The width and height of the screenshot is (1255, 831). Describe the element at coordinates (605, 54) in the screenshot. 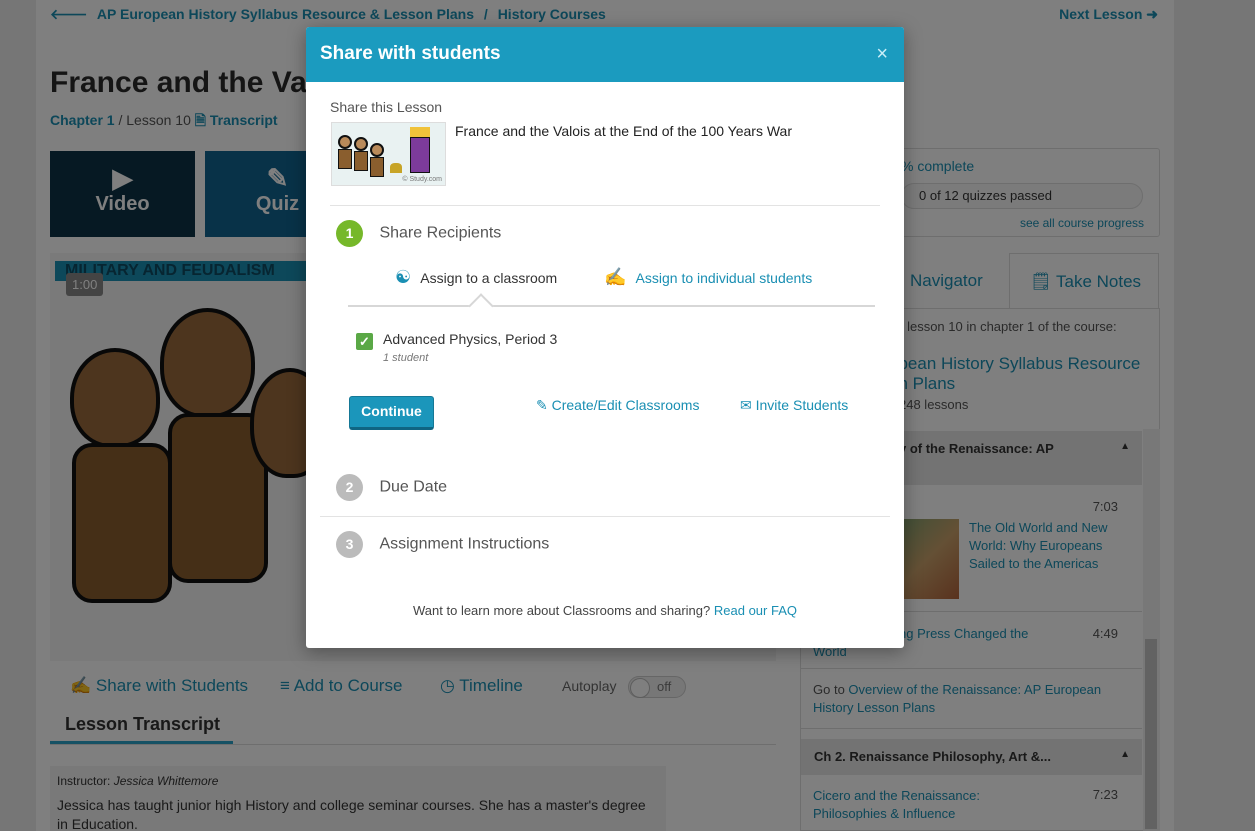

I see `modal-header: Share with students ×` at that location.